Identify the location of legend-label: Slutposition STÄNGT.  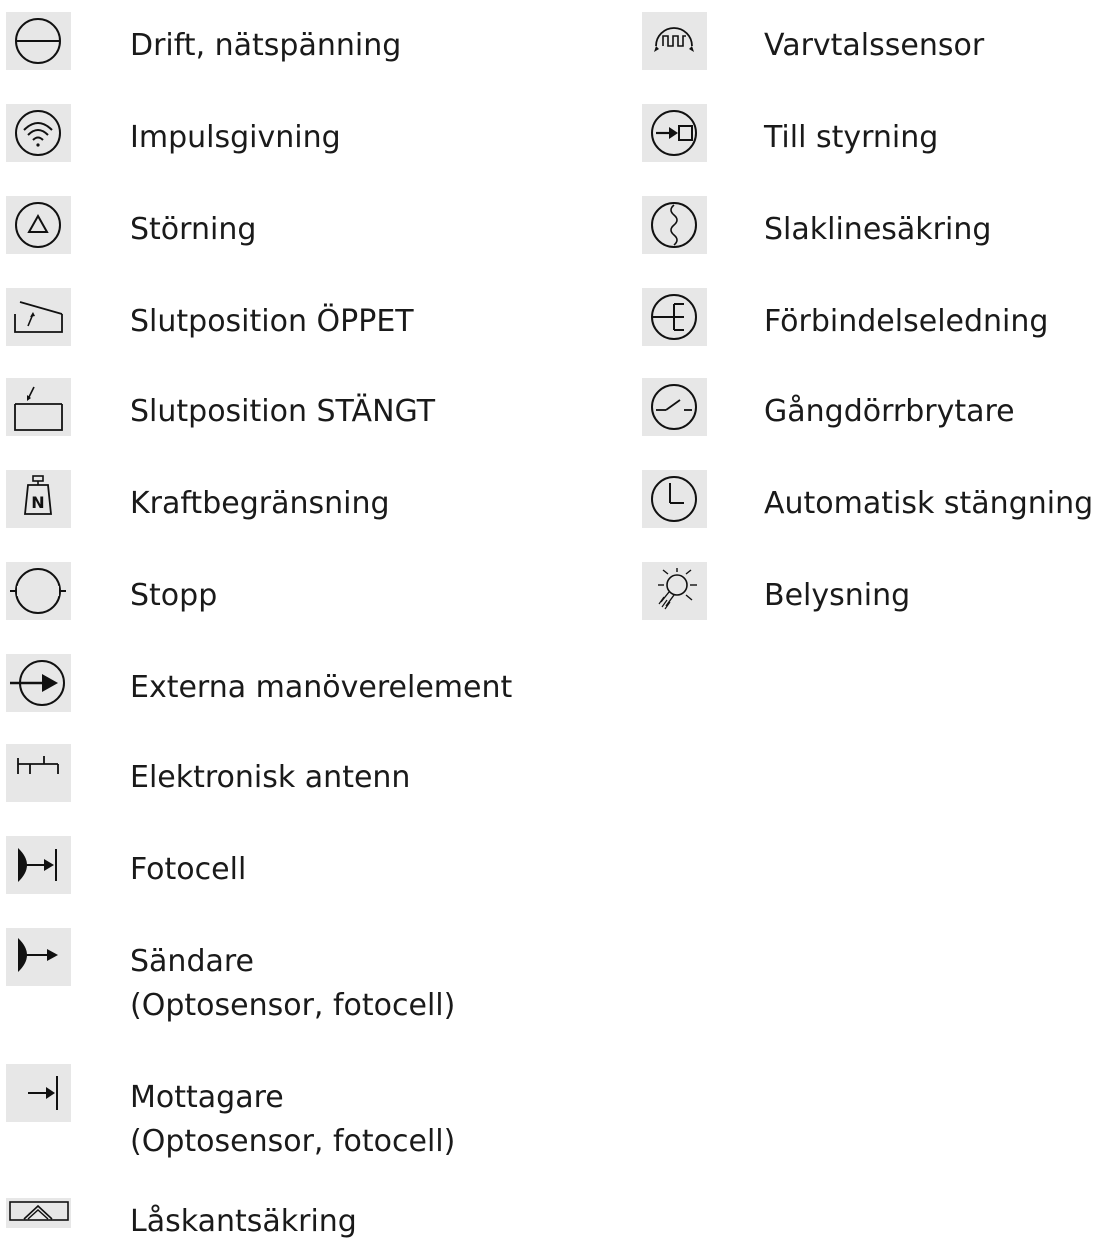
(283, 411).